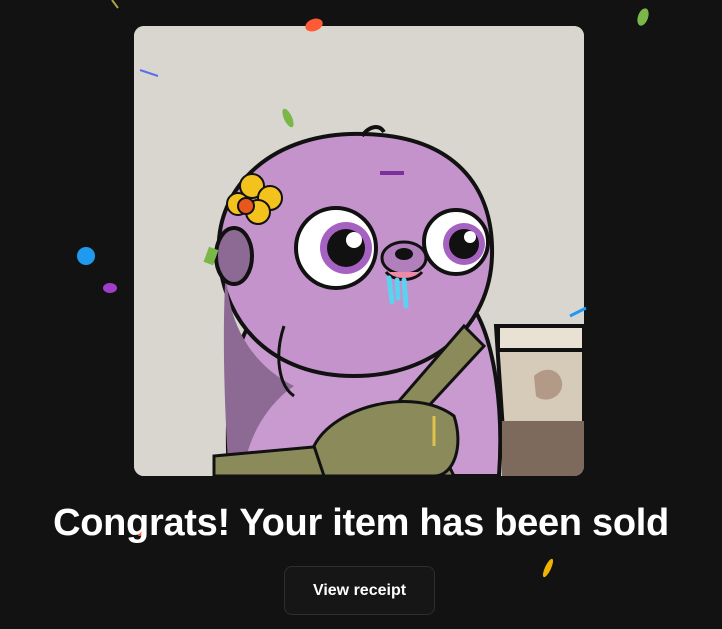 This screenshot has width=722, height=629. I want to click on view-receipt-button: View receipt, so click(359, 590).